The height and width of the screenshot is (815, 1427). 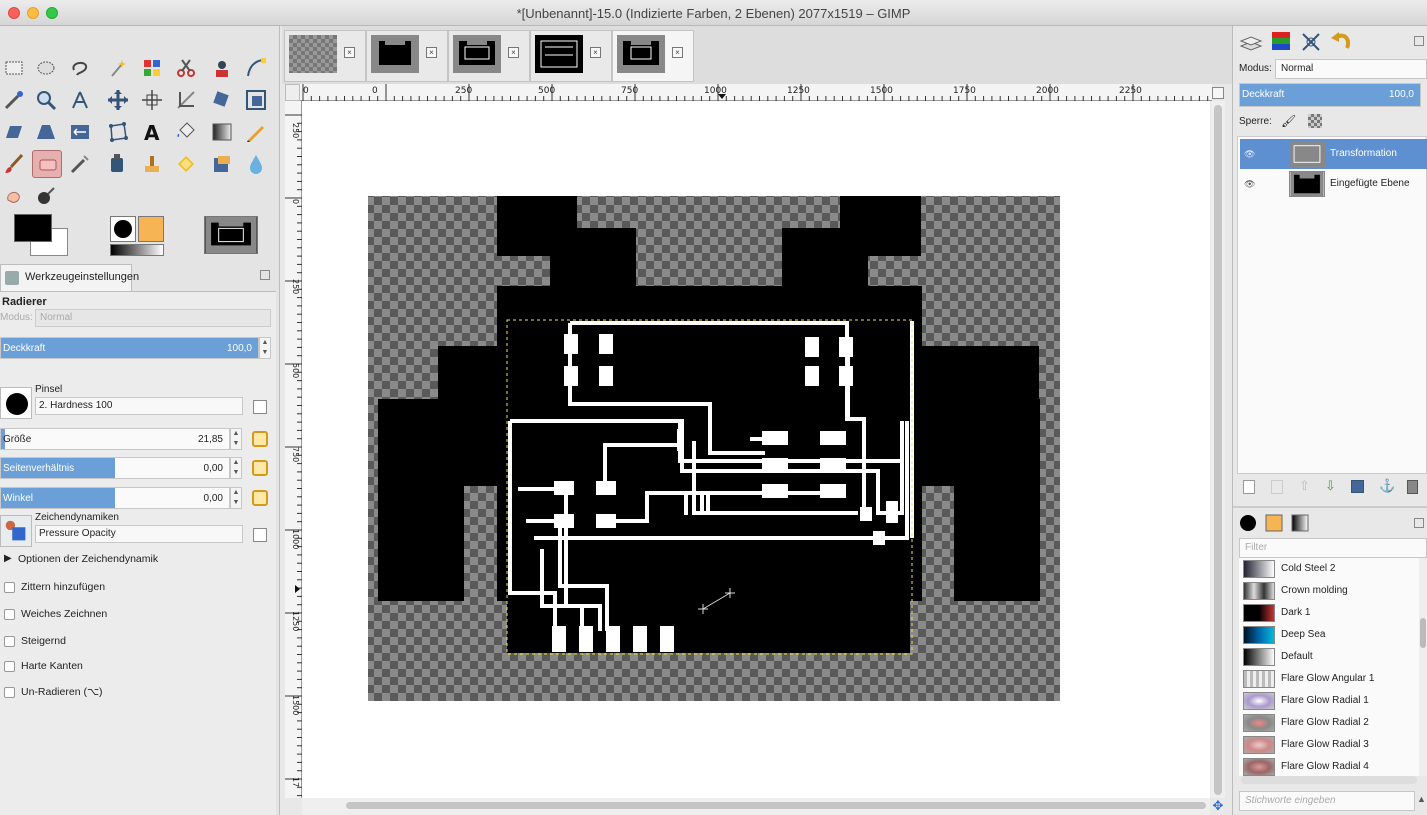 What do you see at coordinates (1329, 591) in the screenshot?
I see `gradient-item: Crown molding` at bounding box center [1329, 591].